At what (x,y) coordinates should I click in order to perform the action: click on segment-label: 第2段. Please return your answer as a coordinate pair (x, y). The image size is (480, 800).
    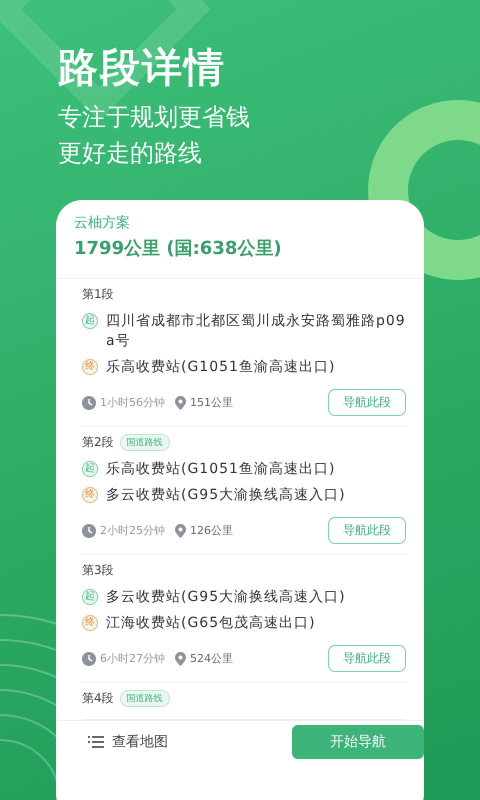
    Looking at the image, I should click on (98, 442).